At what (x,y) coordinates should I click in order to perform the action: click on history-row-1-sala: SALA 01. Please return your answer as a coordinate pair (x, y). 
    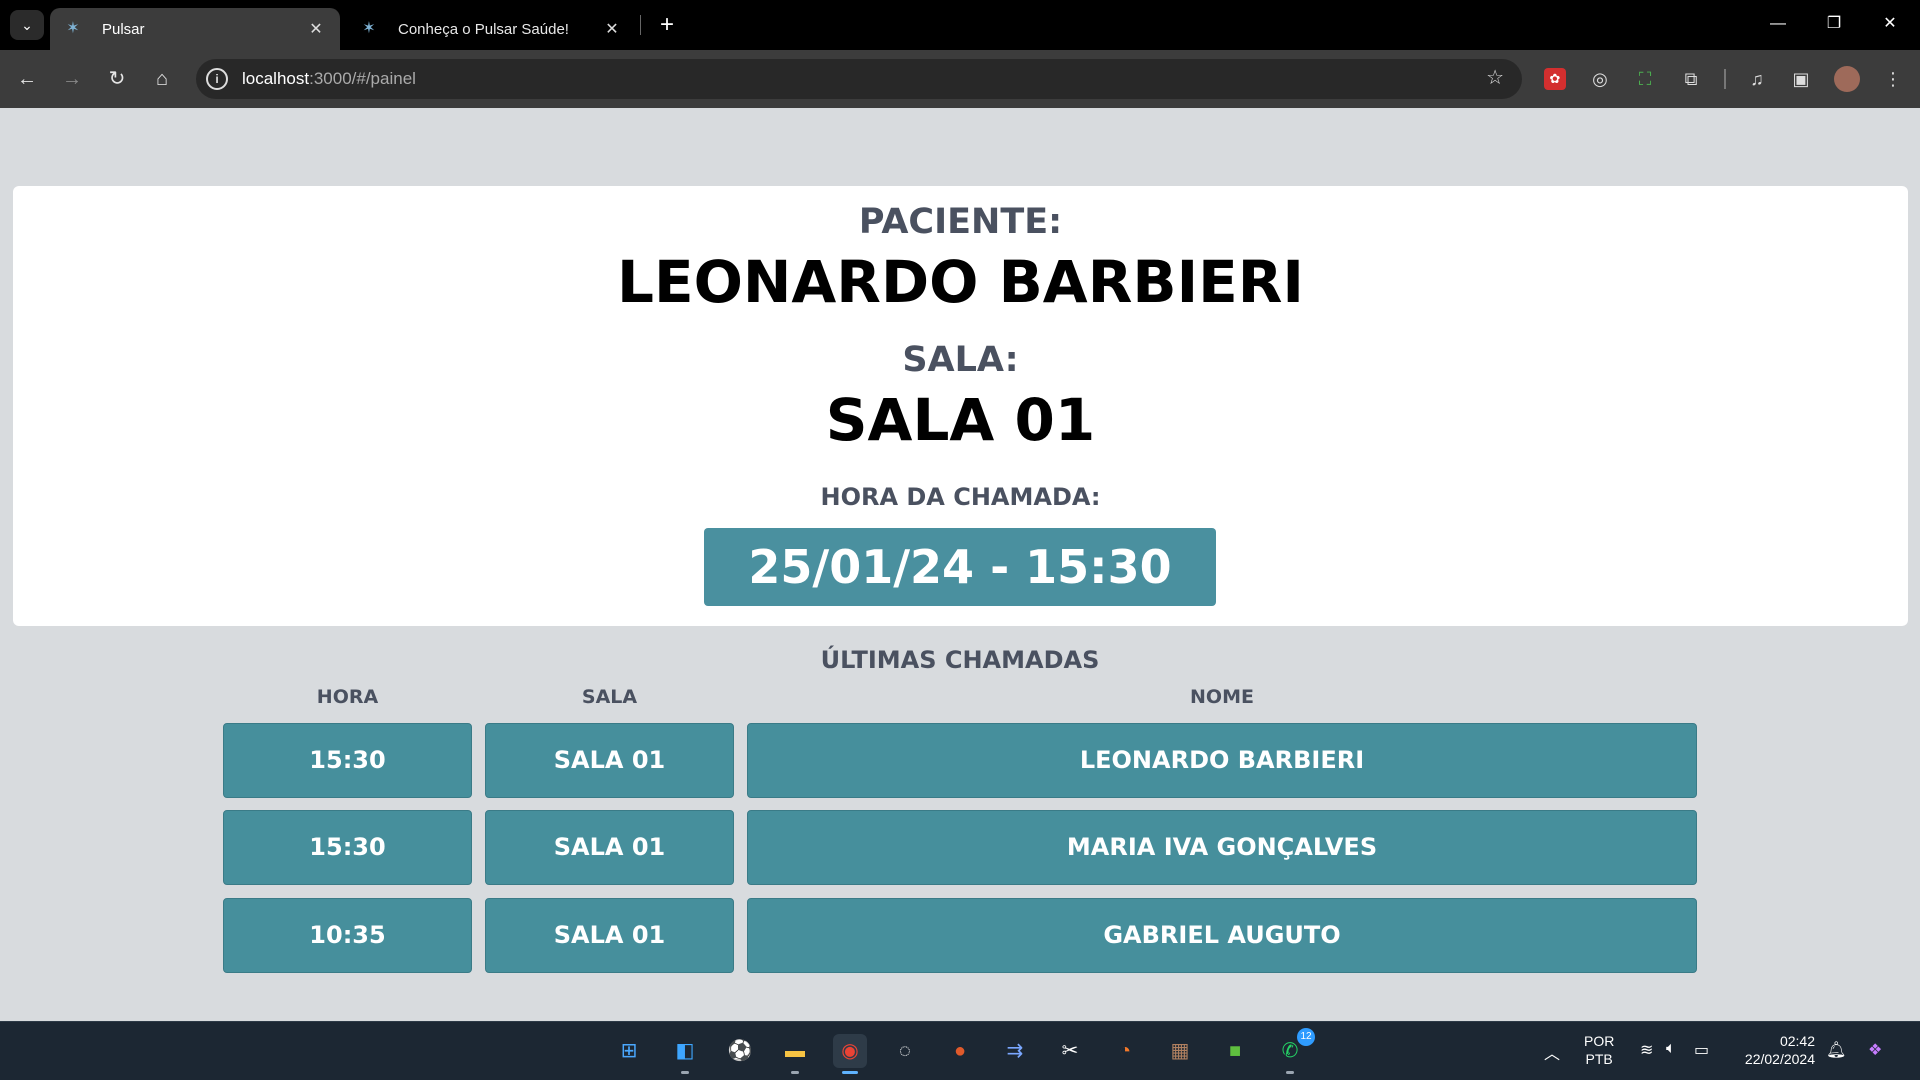
    Looking at the image, I should click on (609, 760).